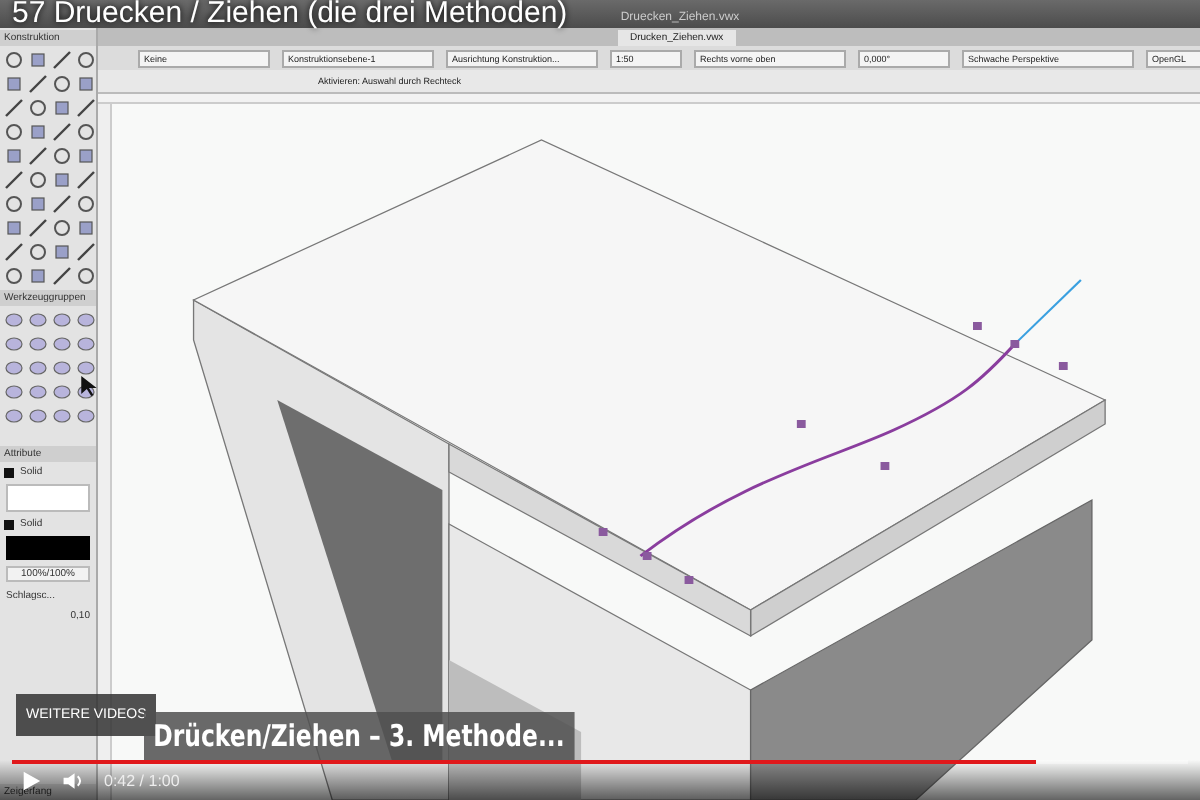 The height and width of the screenshot is (800, 1200). What do you see at coordinates (1048, 312) in the screenshot?
I see `guide-line` at bounding box center [1048, 312].